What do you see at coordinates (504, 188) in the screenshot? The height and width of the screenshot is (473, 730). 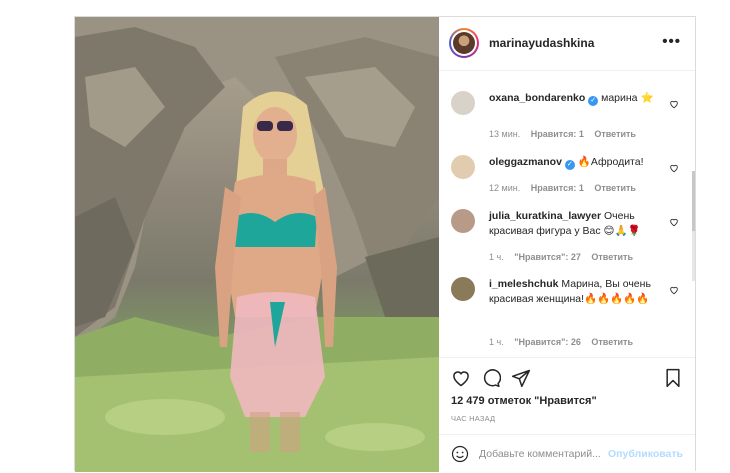 I see `comment-time: 12 мин.` at bounding box center [504, 188].